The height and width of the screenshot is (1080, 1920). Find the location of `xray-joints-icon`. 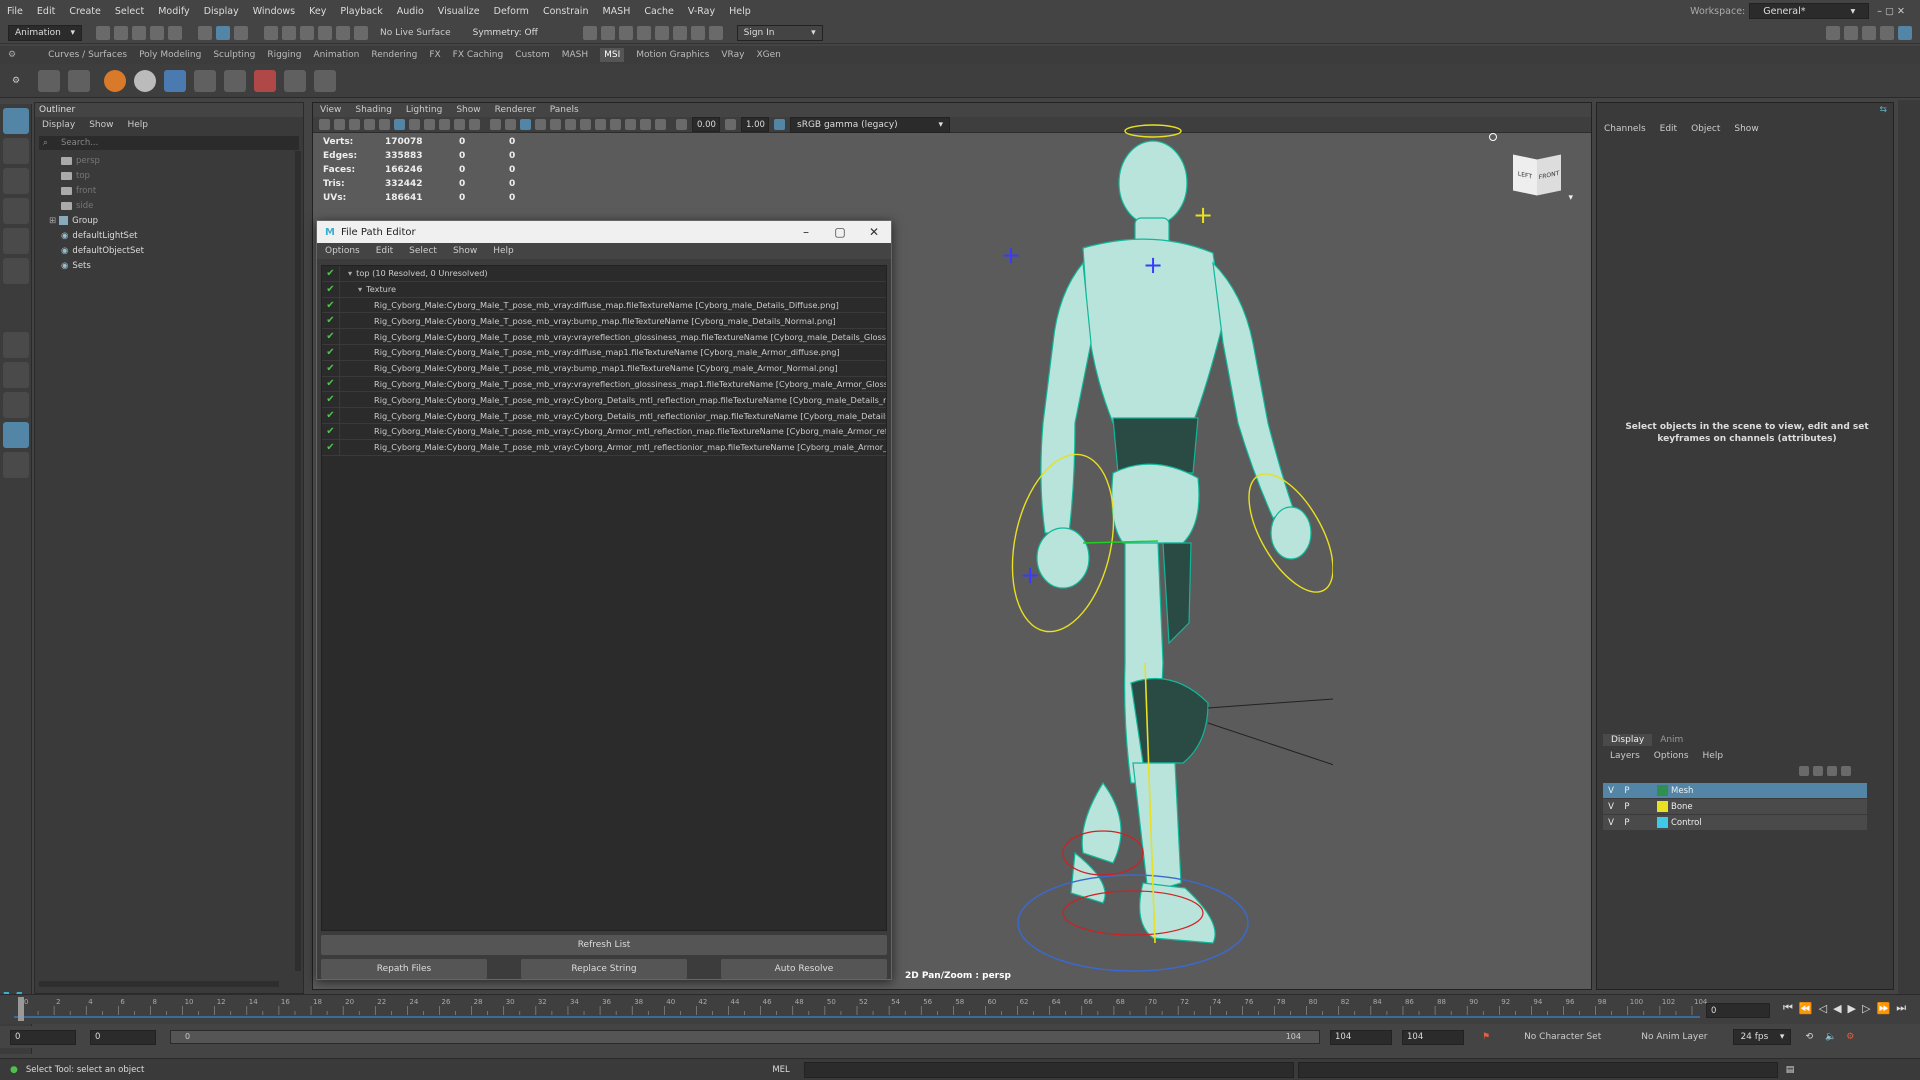

xray-joints-icon is located at coordinates (600, 124).